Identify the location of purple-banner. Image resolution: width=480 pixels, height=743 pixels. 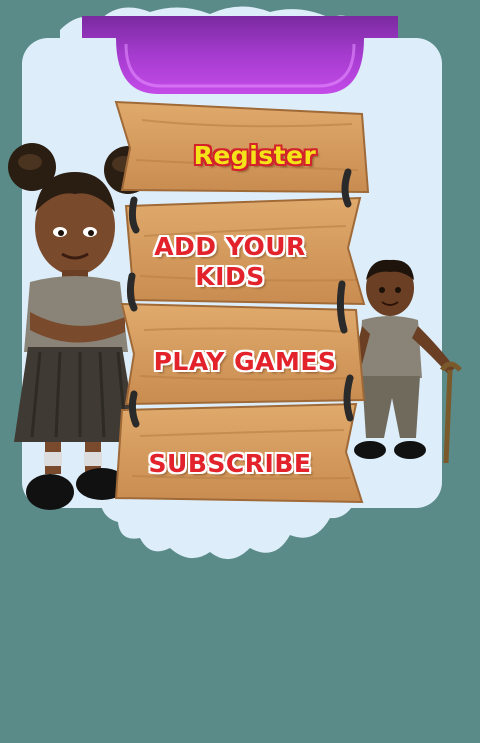
(240, 55).